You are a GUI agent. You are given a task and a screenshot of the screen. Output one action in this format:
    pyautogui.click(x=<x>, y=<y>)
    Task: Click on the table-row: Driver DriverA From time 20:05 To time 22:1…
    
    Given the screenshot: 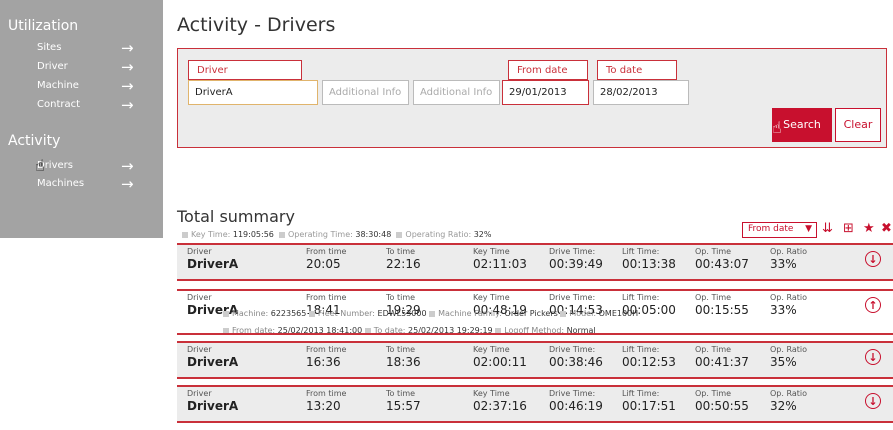 What is the action you would take?
    pyautogui.click(x=535, y=262)
    